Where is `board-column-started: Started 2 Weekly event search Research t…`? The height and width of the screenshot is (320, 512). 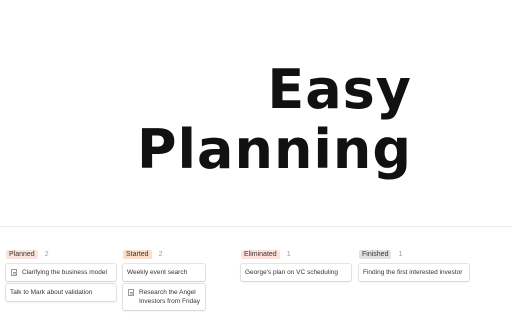 board-column-started: Started 2 Weekly event search Research t… is located at coordinates (164, 280).